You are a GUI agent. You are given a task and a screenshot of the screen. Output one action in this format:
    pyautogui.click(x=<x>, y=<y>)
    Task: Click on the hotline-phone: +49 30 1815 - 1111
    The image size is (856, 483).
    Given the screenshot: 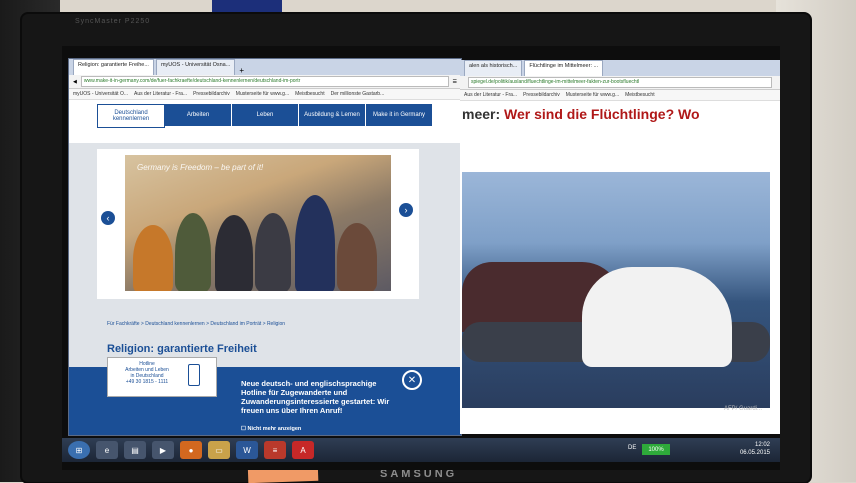 What is the action you would take?
    pyautogui.click(x=147, y=382)
    